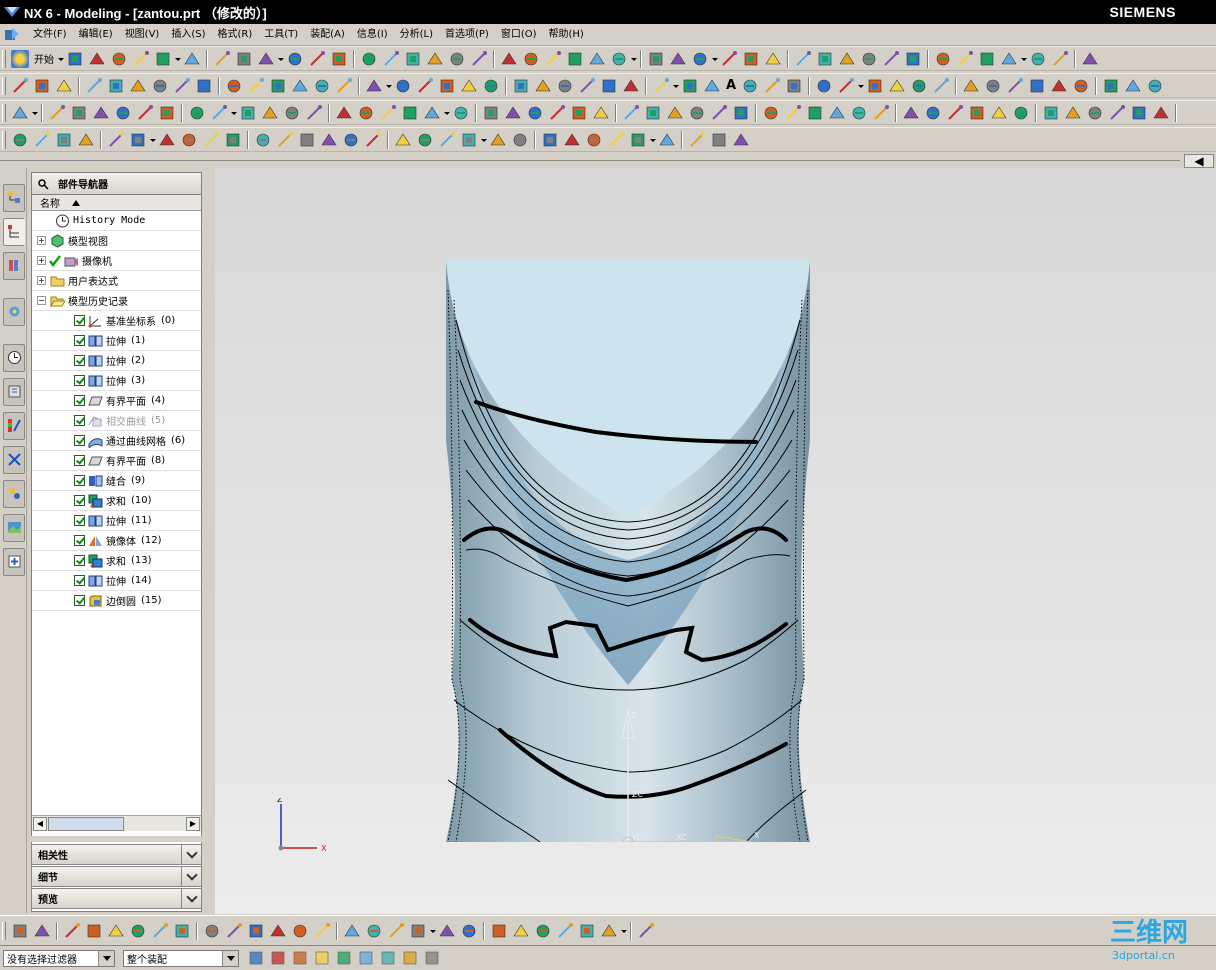 The height and width of the screenshot is (970, 1216). Describe the element at coordinates (14, 494) in the screenshot. I see `history-palette-tab` at that location.